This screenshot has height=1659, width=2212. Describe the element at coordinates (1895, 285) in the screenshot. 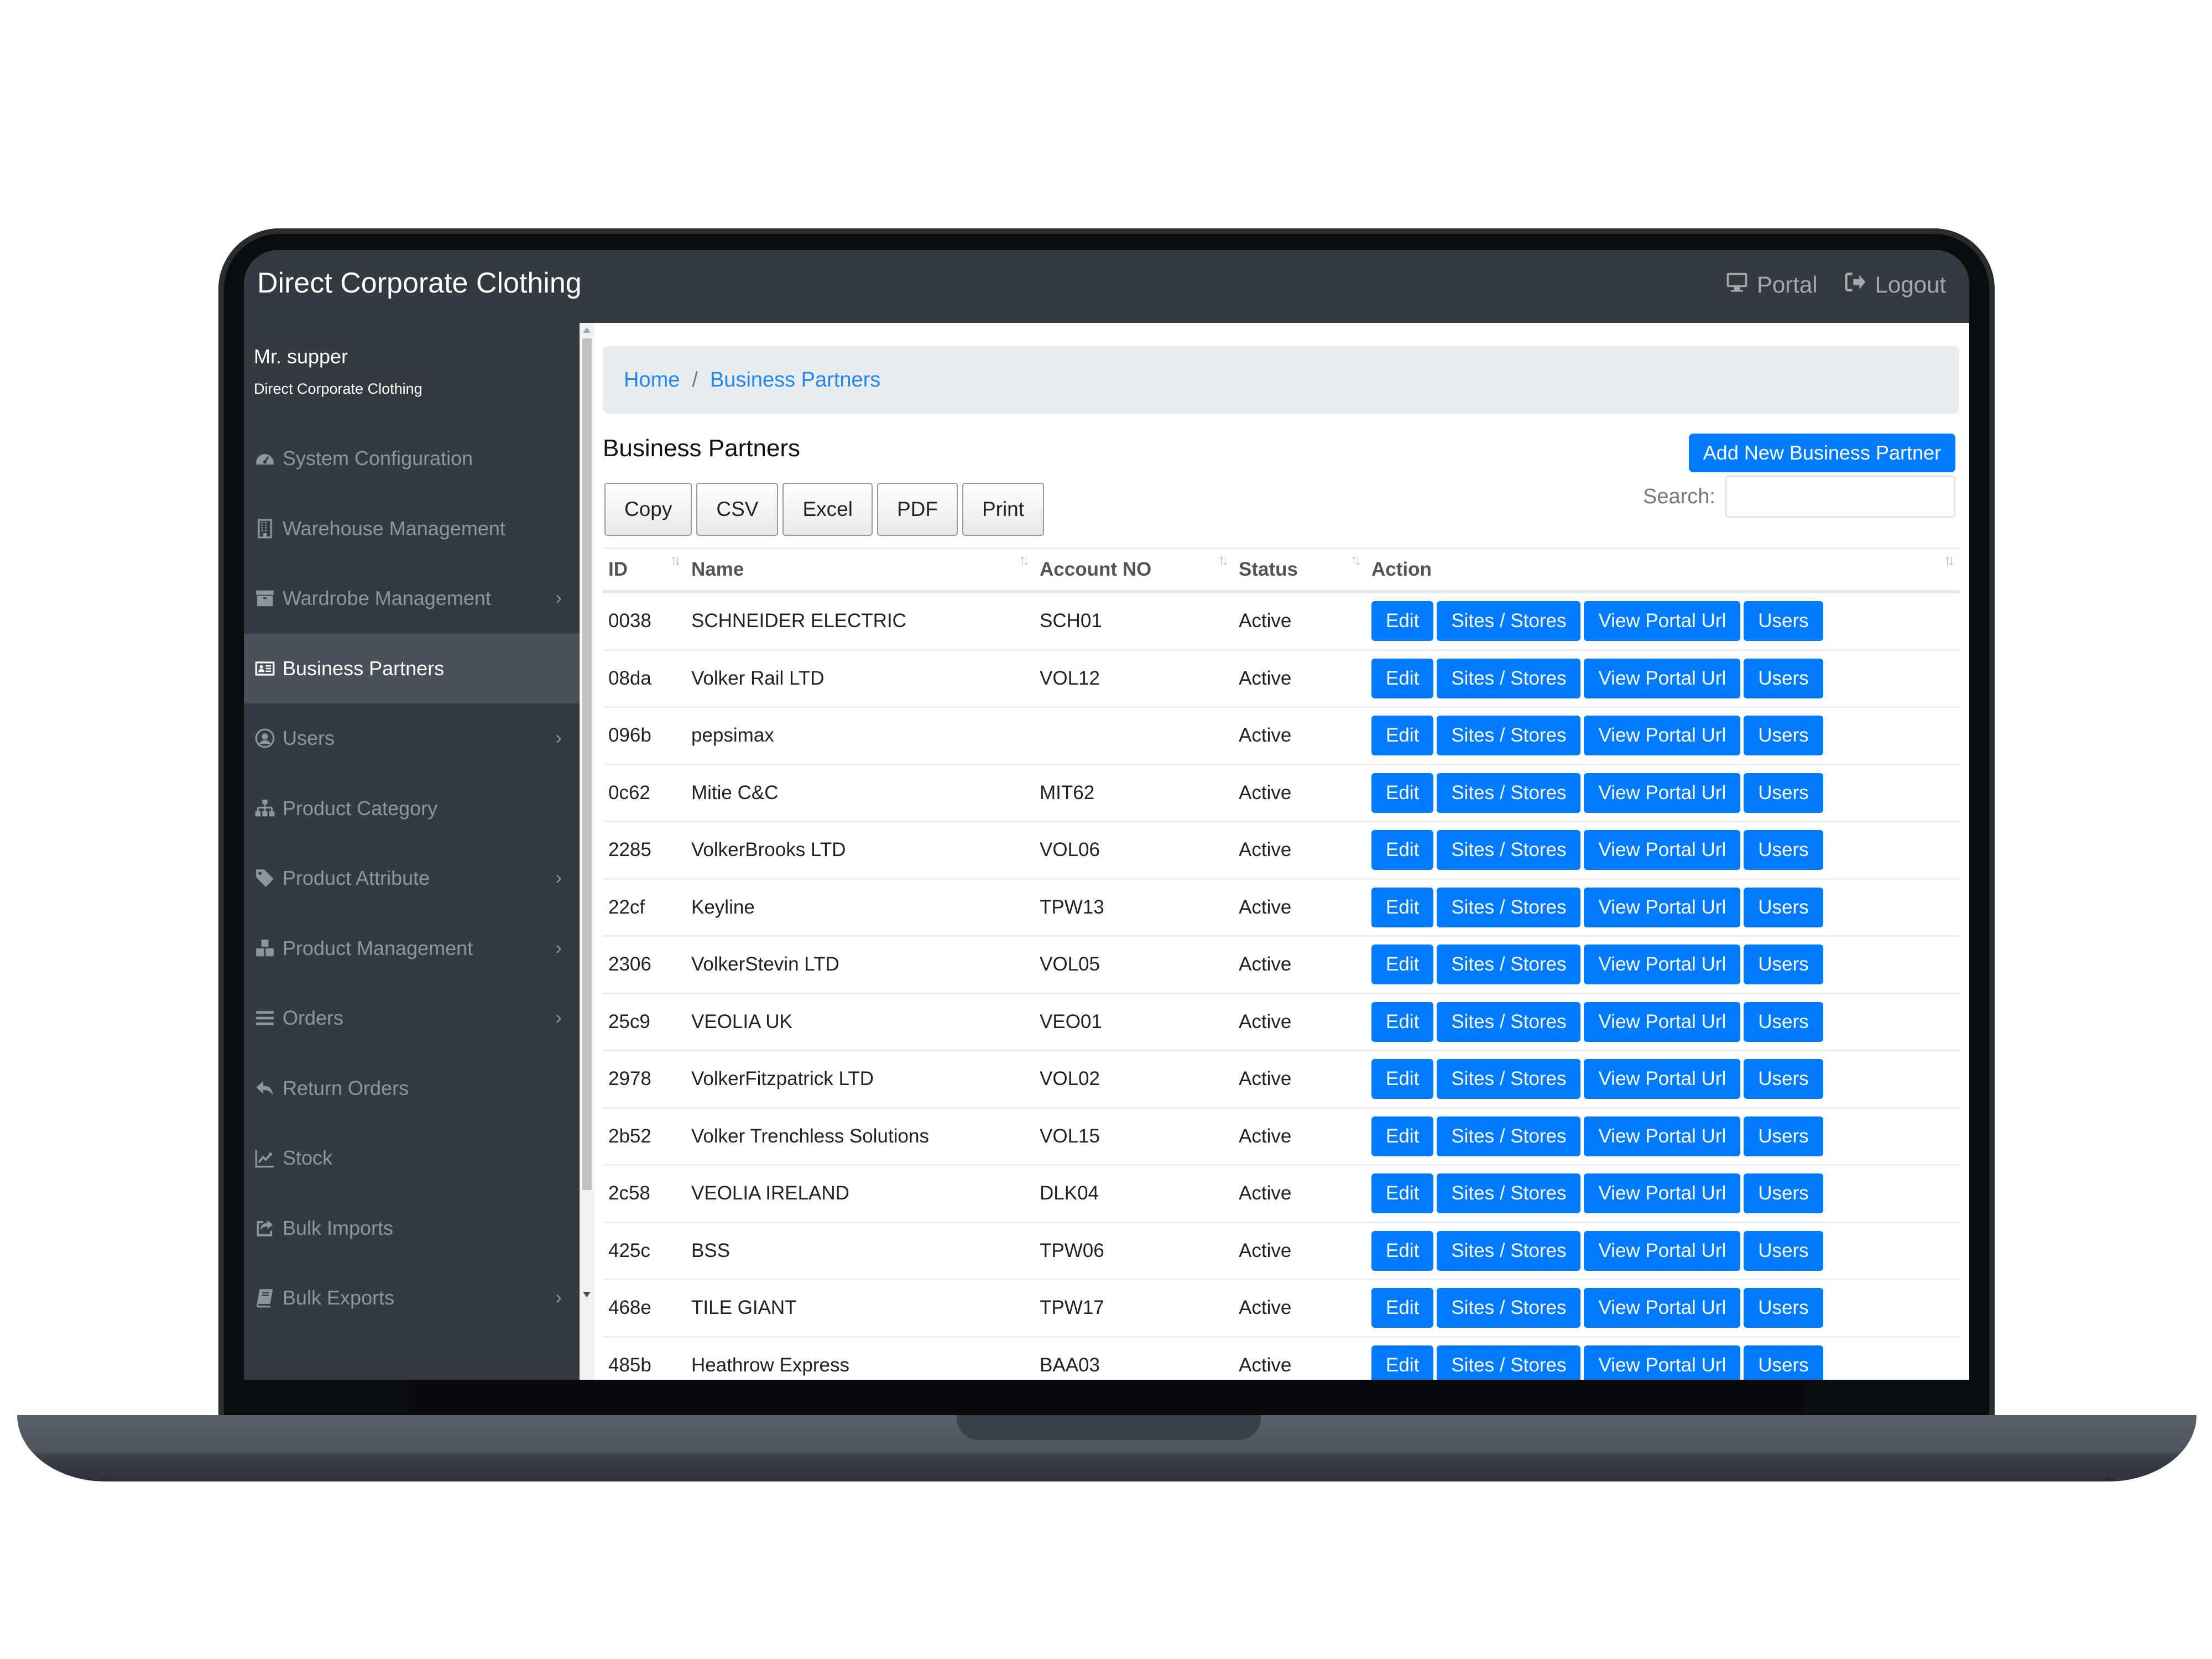

I see `logout-link: Logout` at that location.